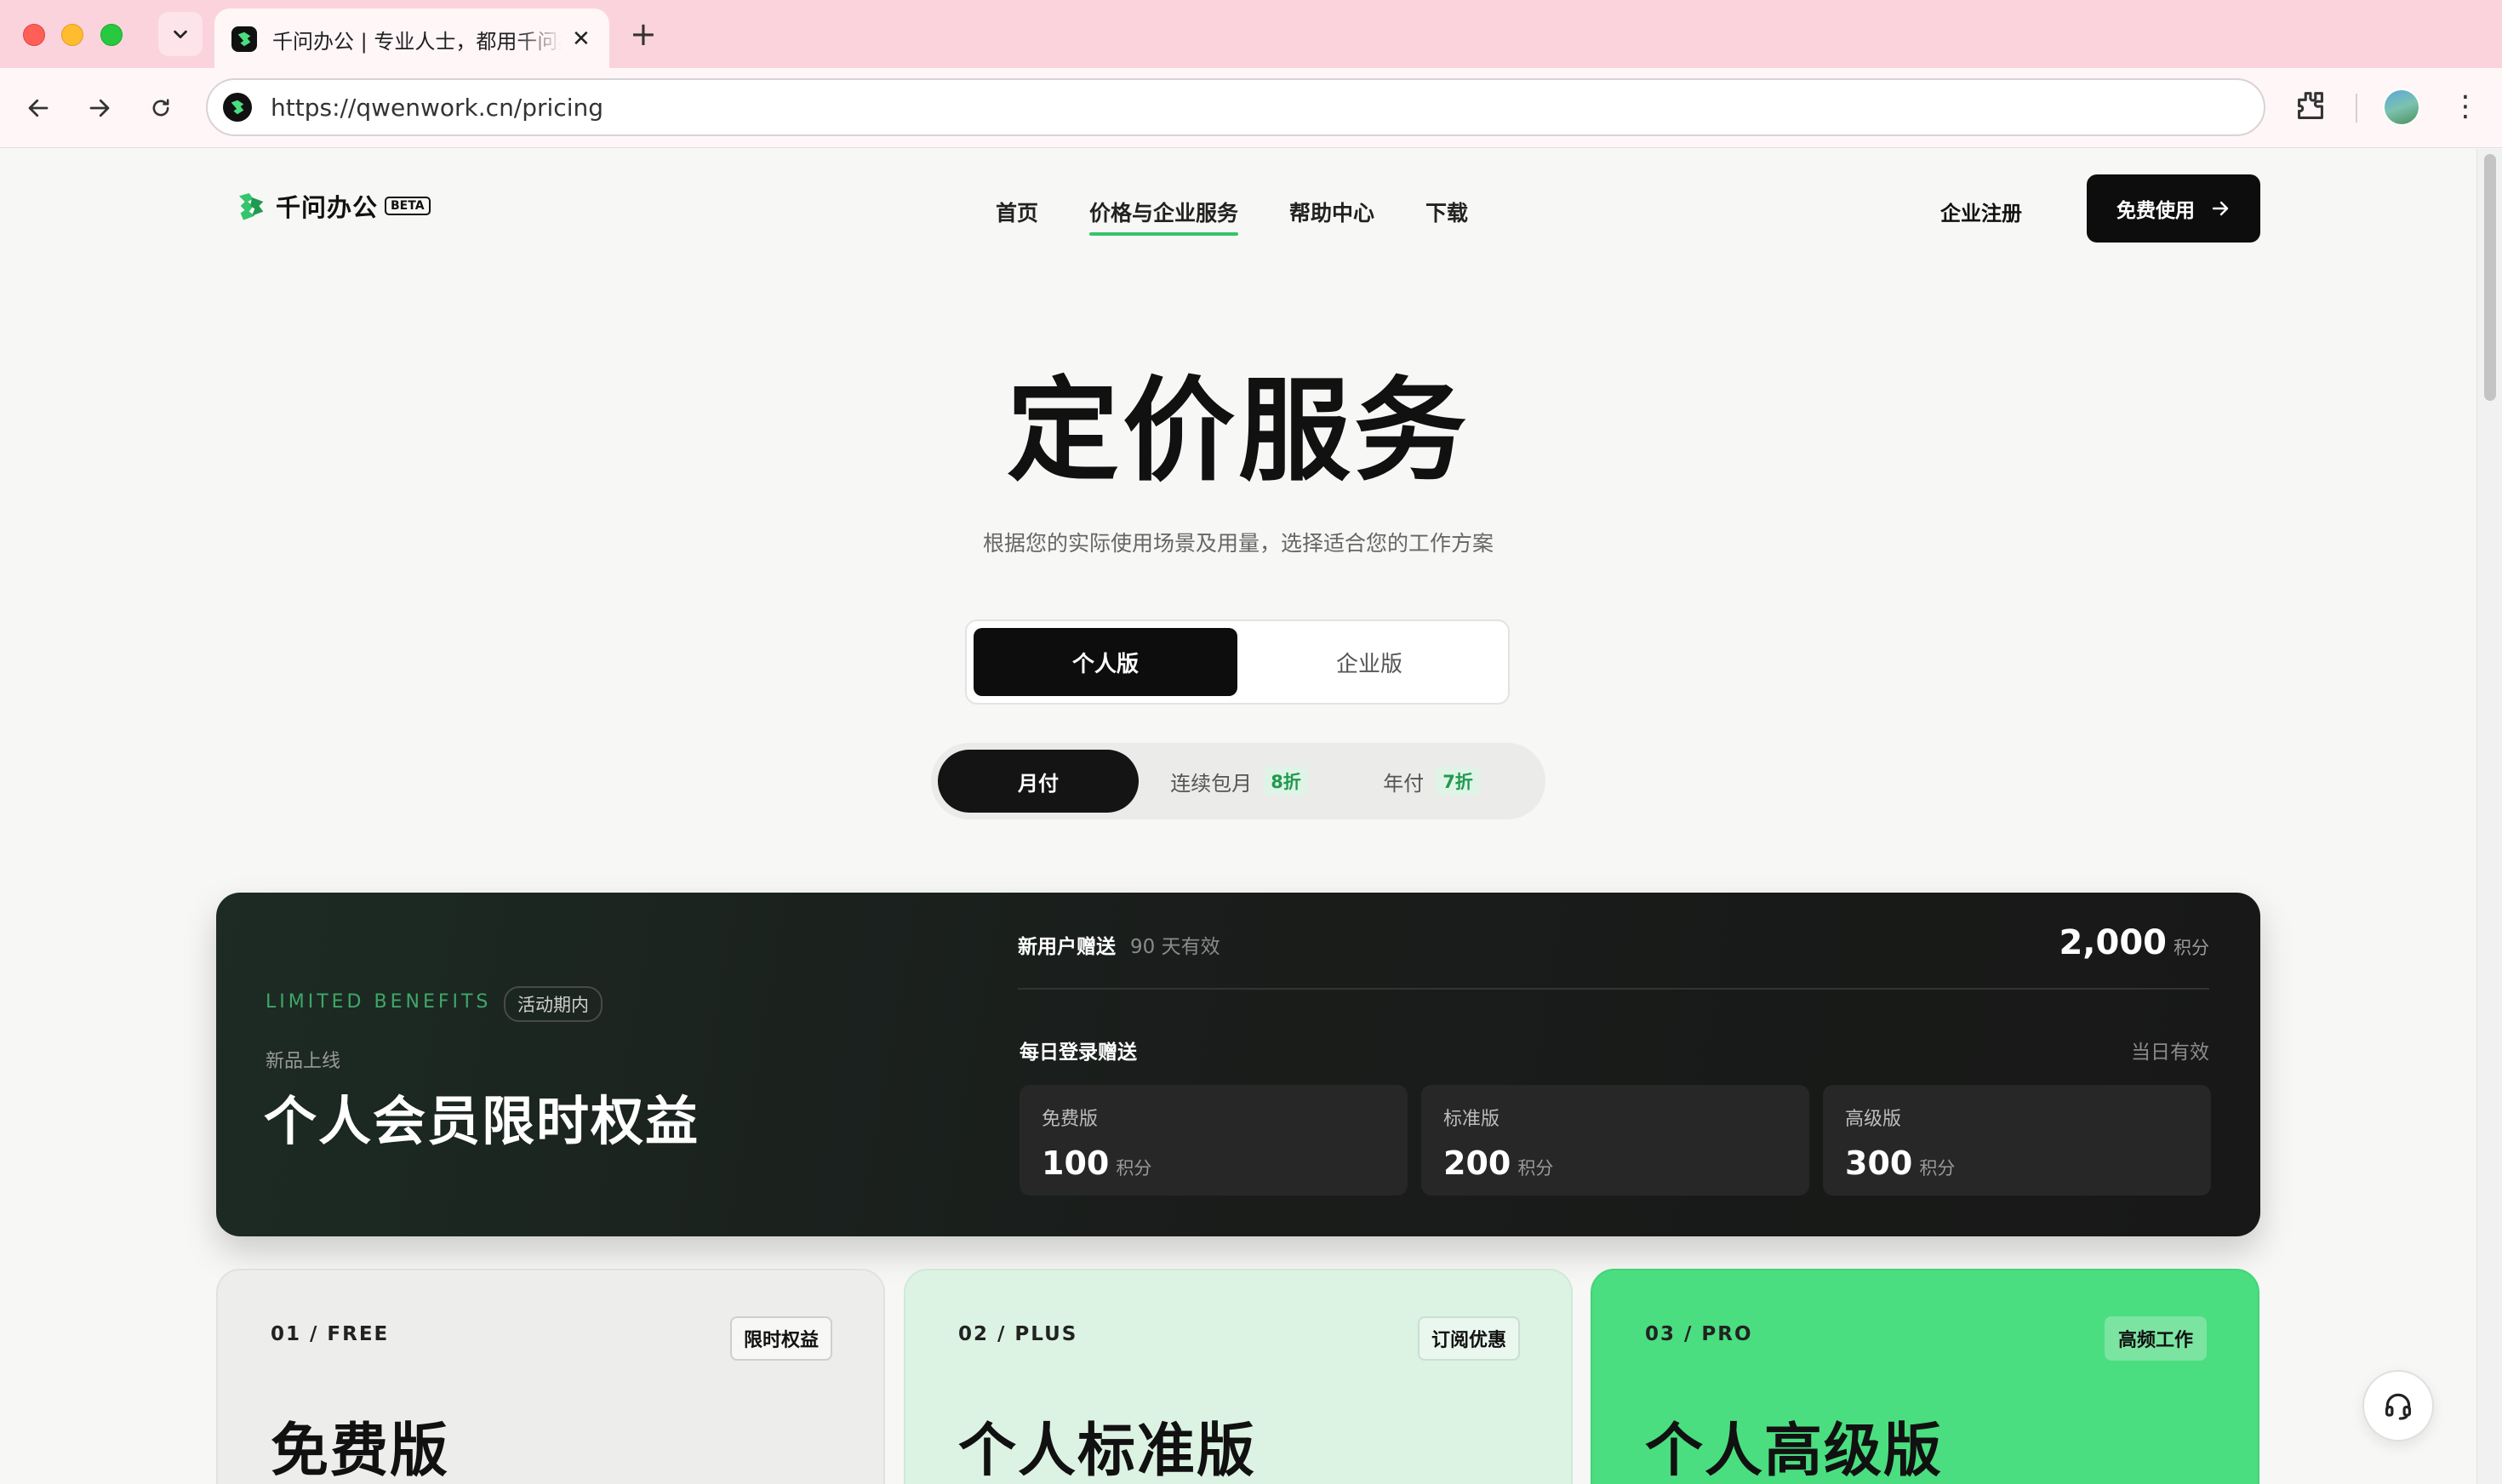  What do you see at coordinates (1471, 1119) in the screenshot?
I see `tier-name: 标准版` at bounding box center [1471, 1119].